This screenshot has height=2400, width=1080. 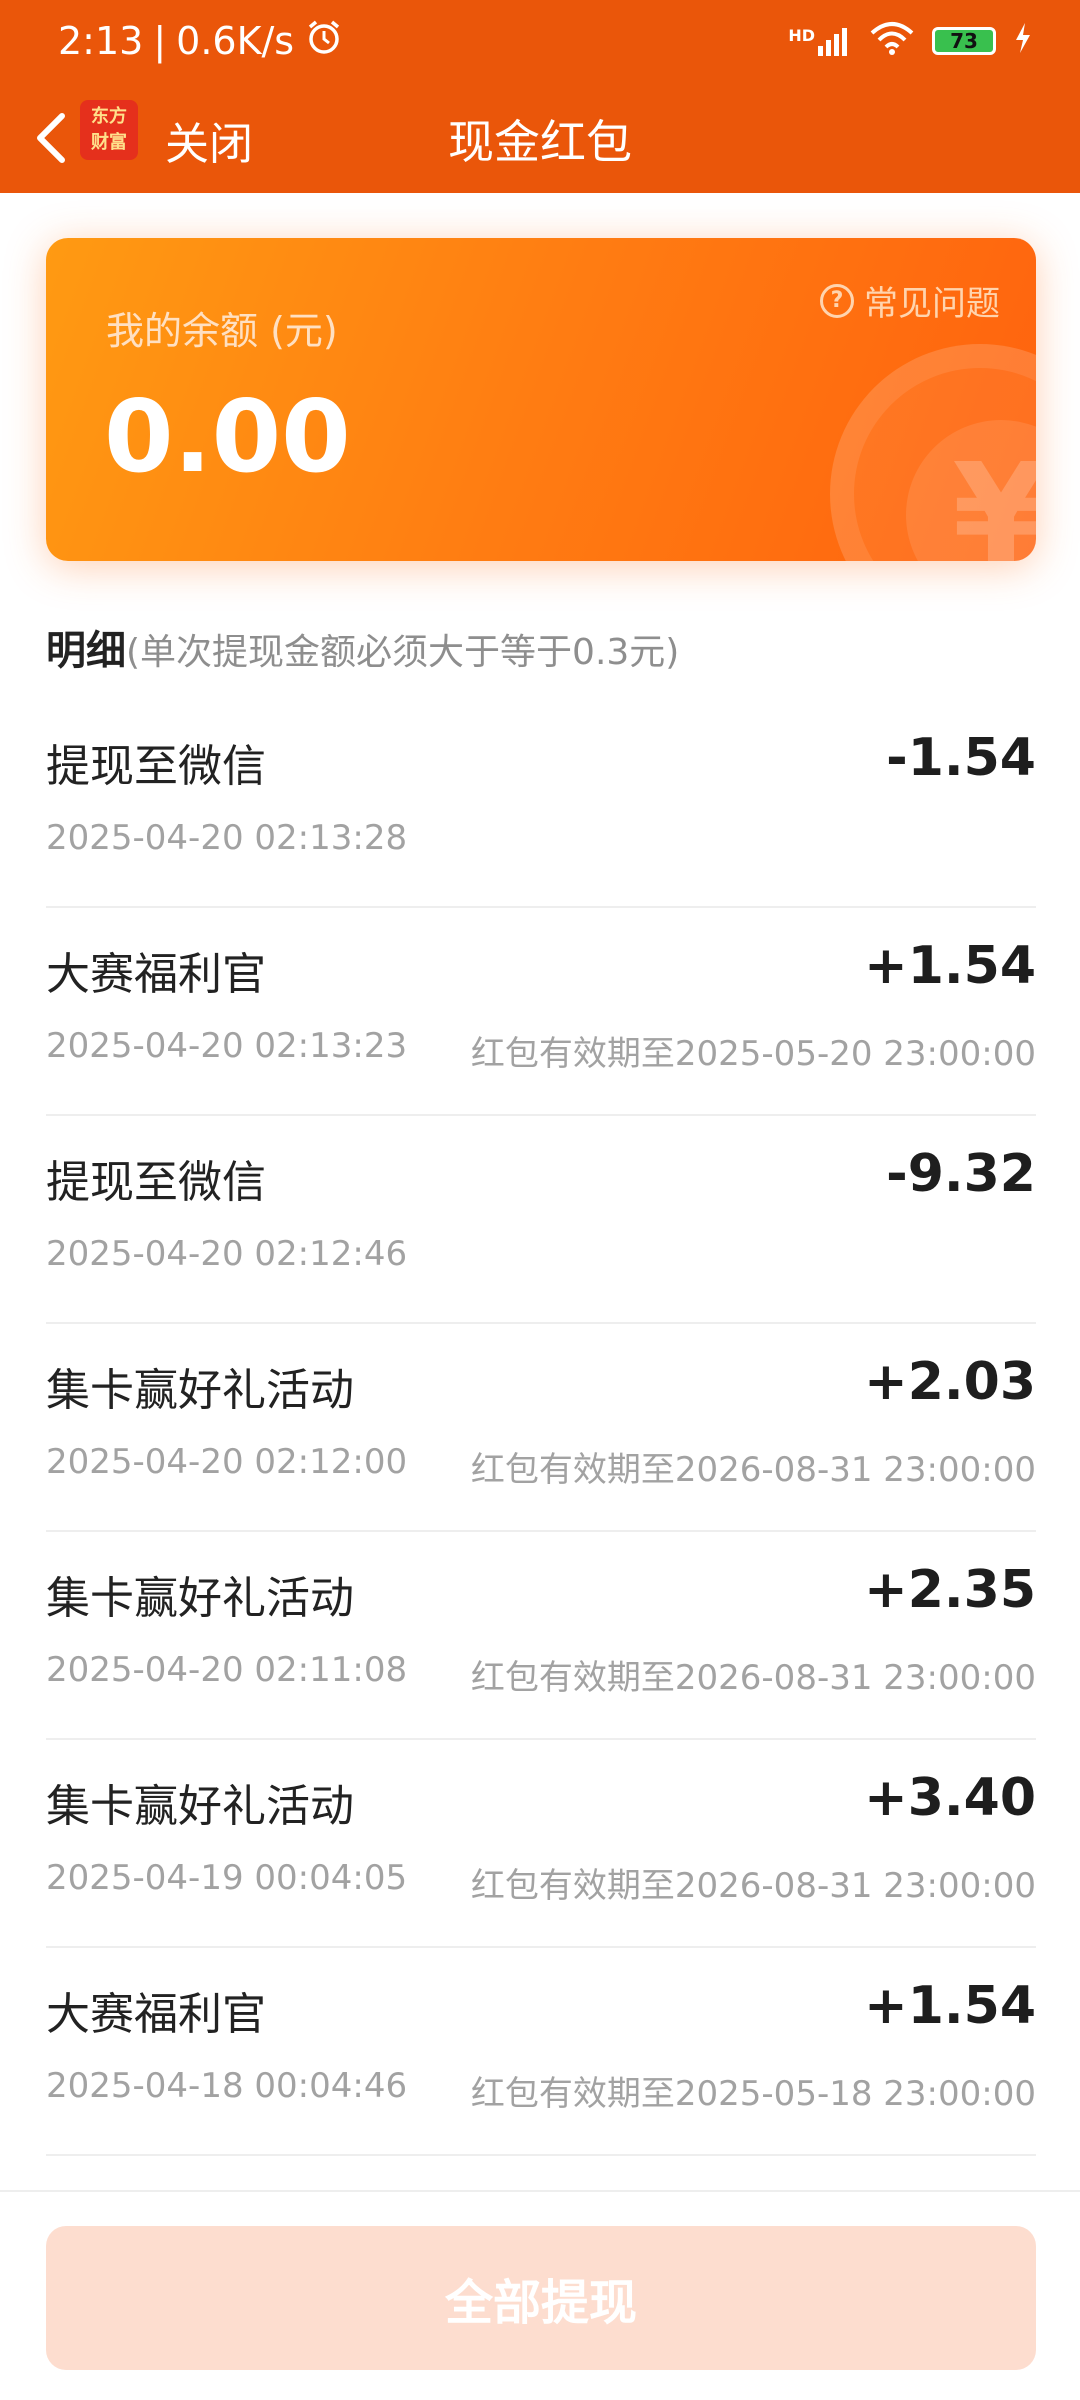 What do you see at coordinates (227, 1670) in the screenshot?
I see `transaction-time: 2025-04-20 02:11:08` at bounding box center [227, 1670].